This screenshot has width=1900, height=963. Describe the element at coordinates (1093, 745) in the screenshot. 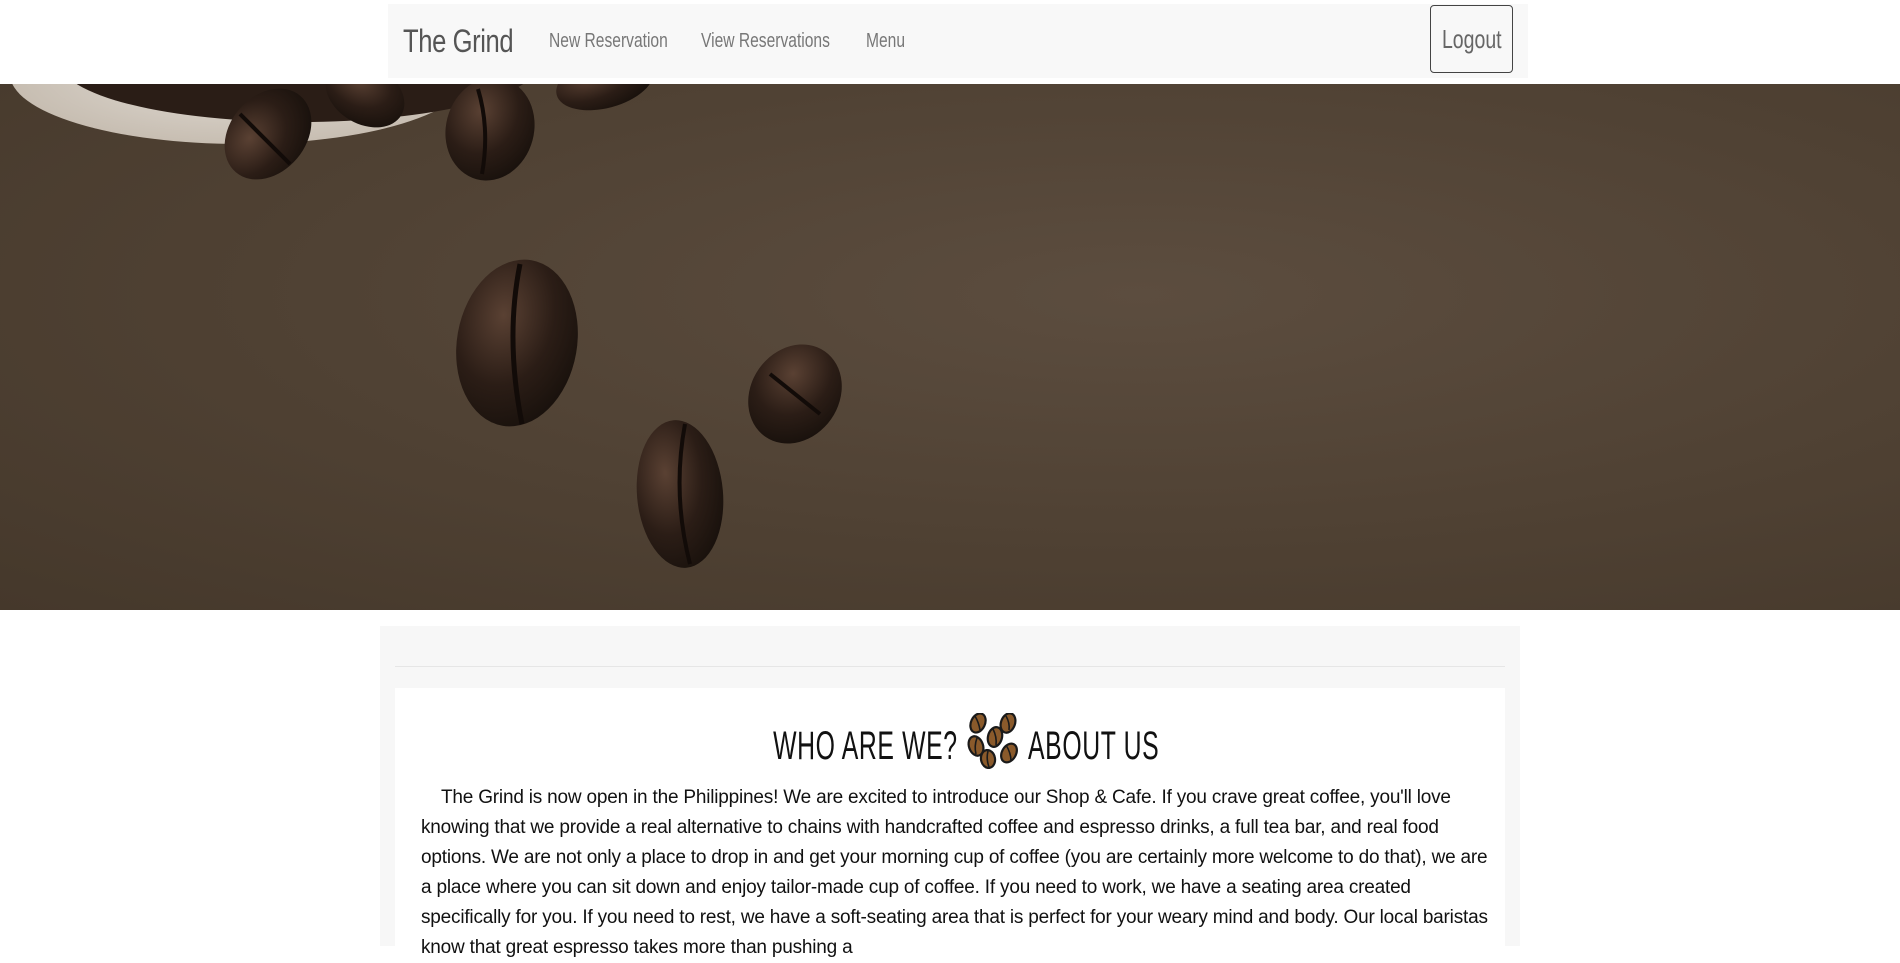

I see `heading-about-us: About Us` at that location.